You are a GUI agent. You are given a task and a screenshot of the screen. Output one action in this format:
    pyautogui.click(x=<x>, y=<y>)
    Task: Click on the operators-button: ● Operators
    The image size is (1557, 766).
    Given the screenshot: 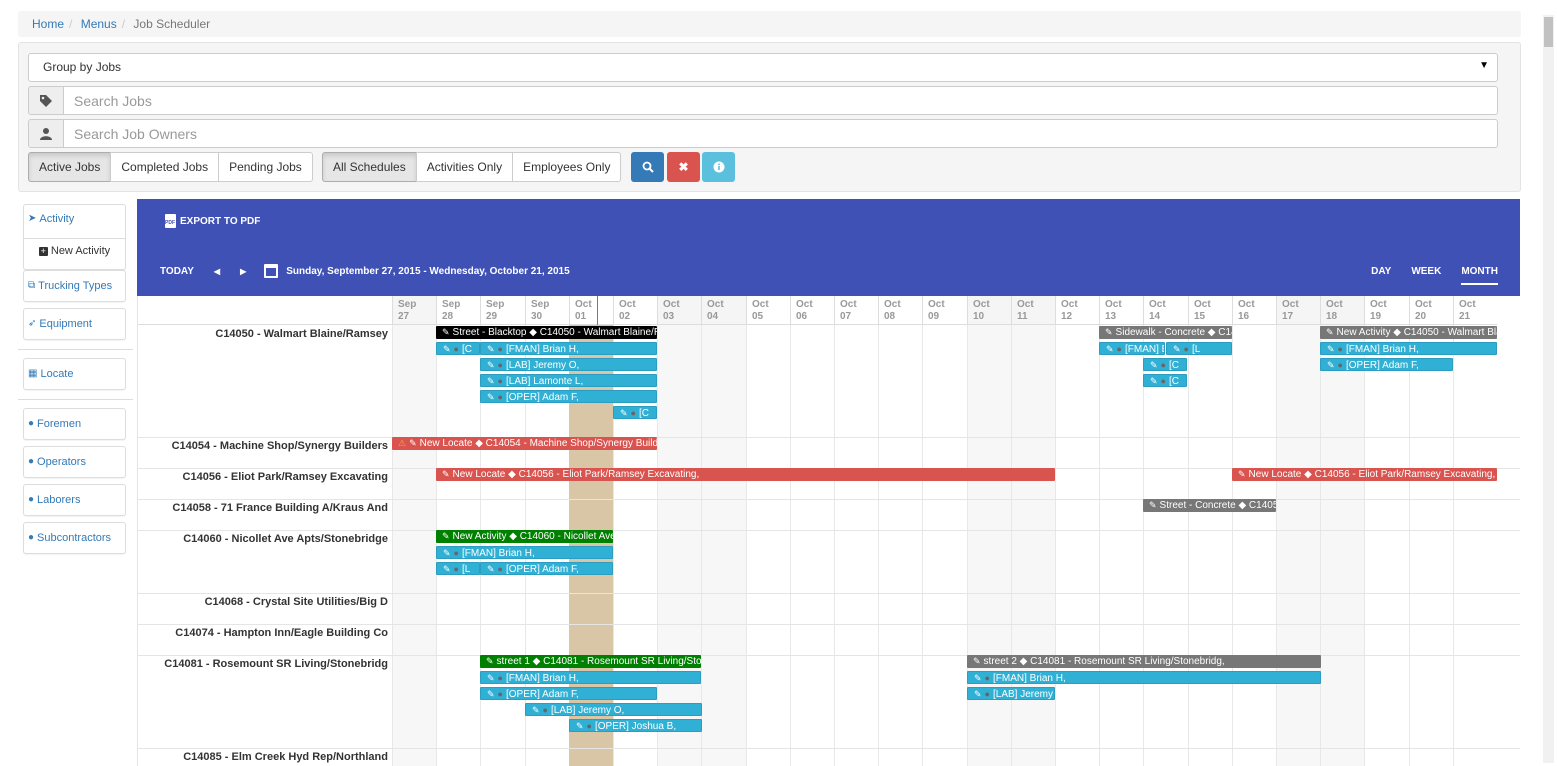 What is the action you would take?
    pyautogui.click(x=74, y=462)
    